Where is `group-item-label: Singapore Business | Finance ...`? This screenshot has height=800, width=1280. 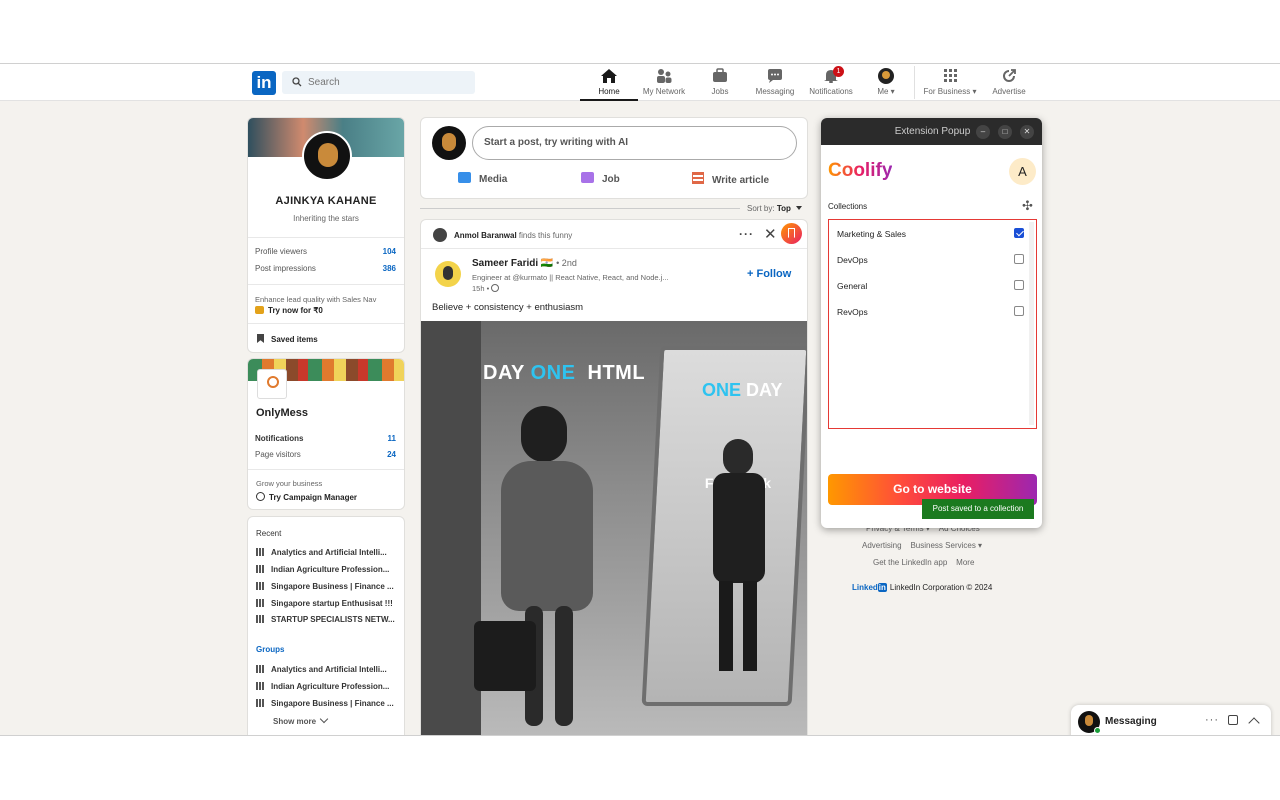 group-item-label: Singapore Business | Finance ... is located at coordinates (332, 703).